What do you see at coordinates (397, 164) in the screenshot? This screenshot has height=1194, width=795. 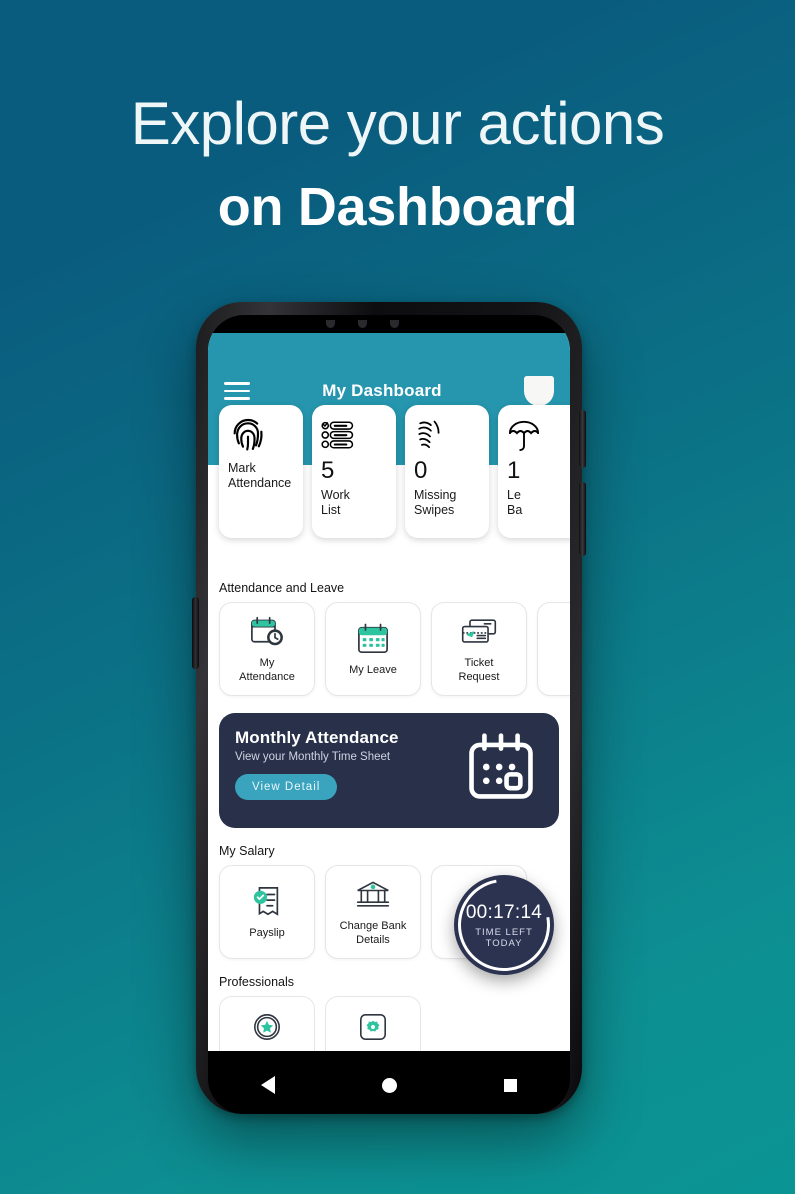 I see `promo-headline: Explore your actions on Dashboard` at bounding box center [397, 164].